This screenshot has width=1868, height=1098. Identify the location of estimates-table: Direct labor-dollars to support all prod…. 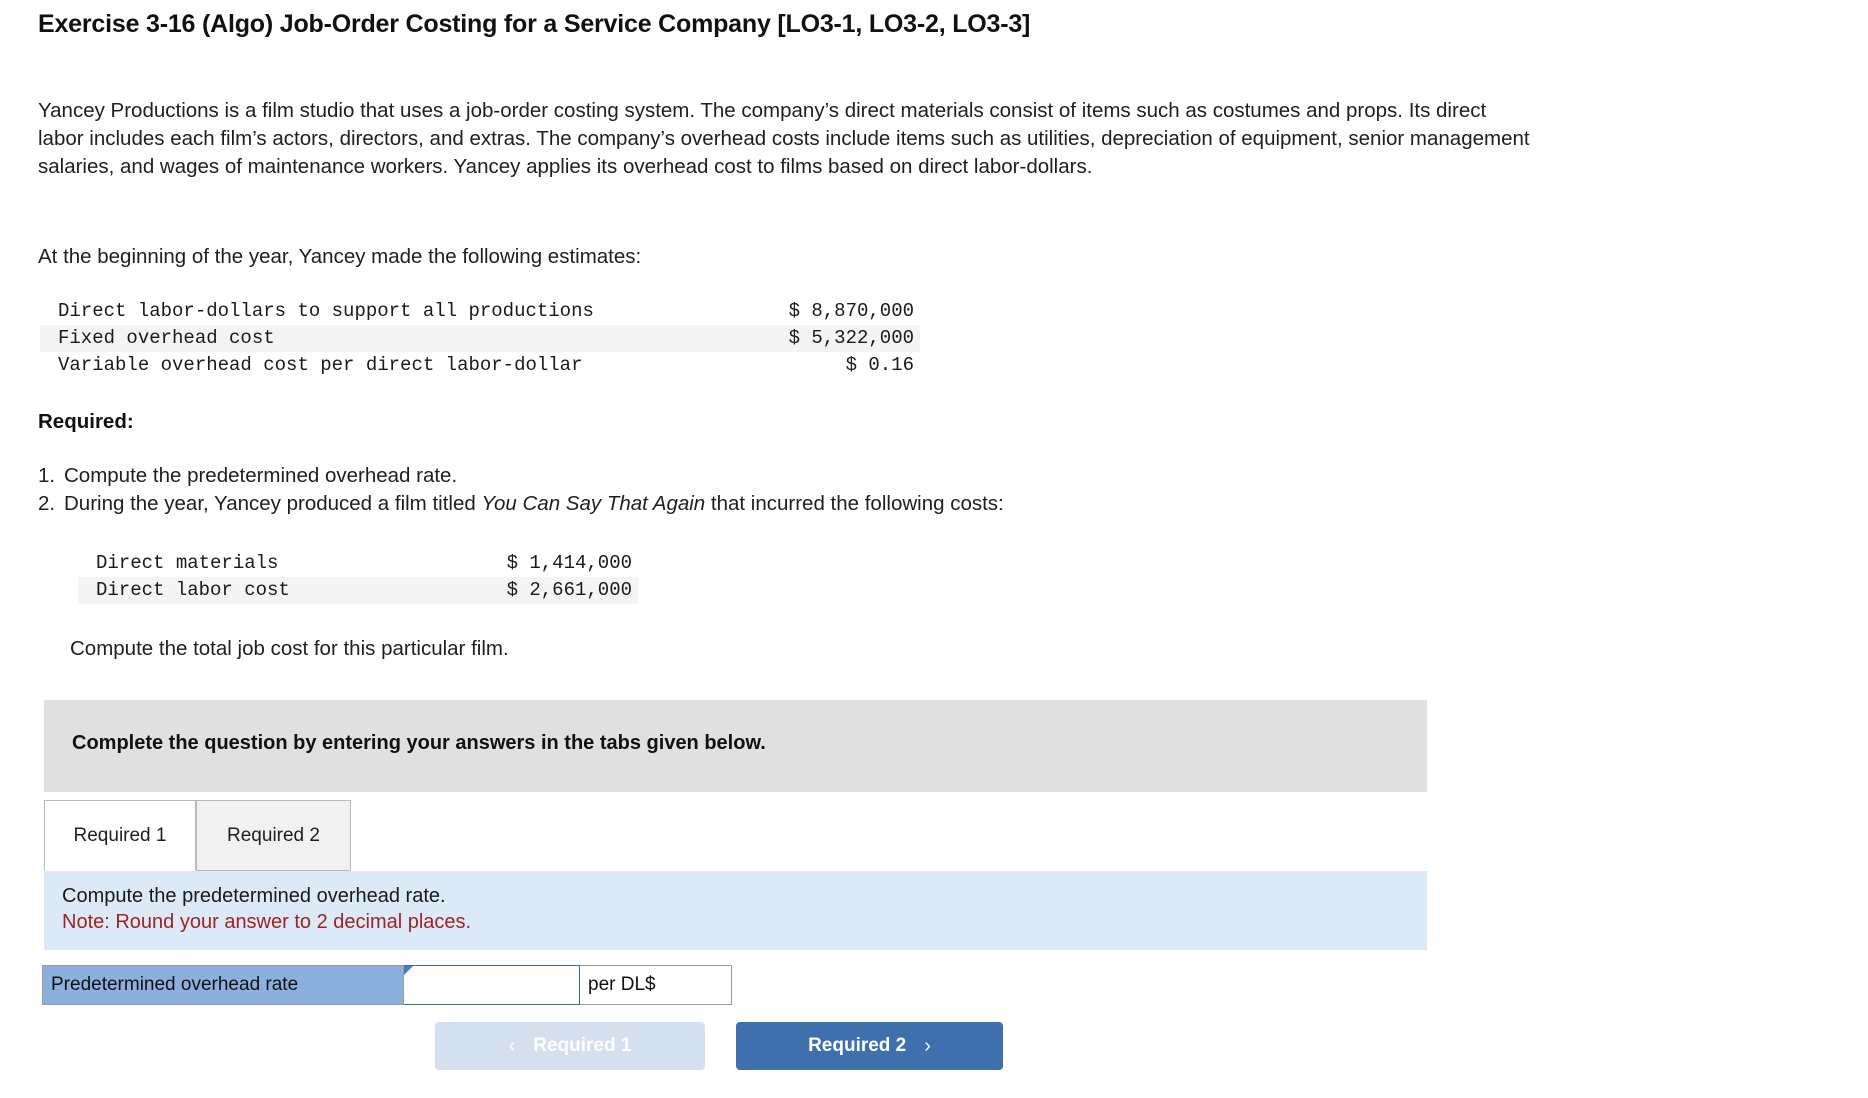
(480, 338).